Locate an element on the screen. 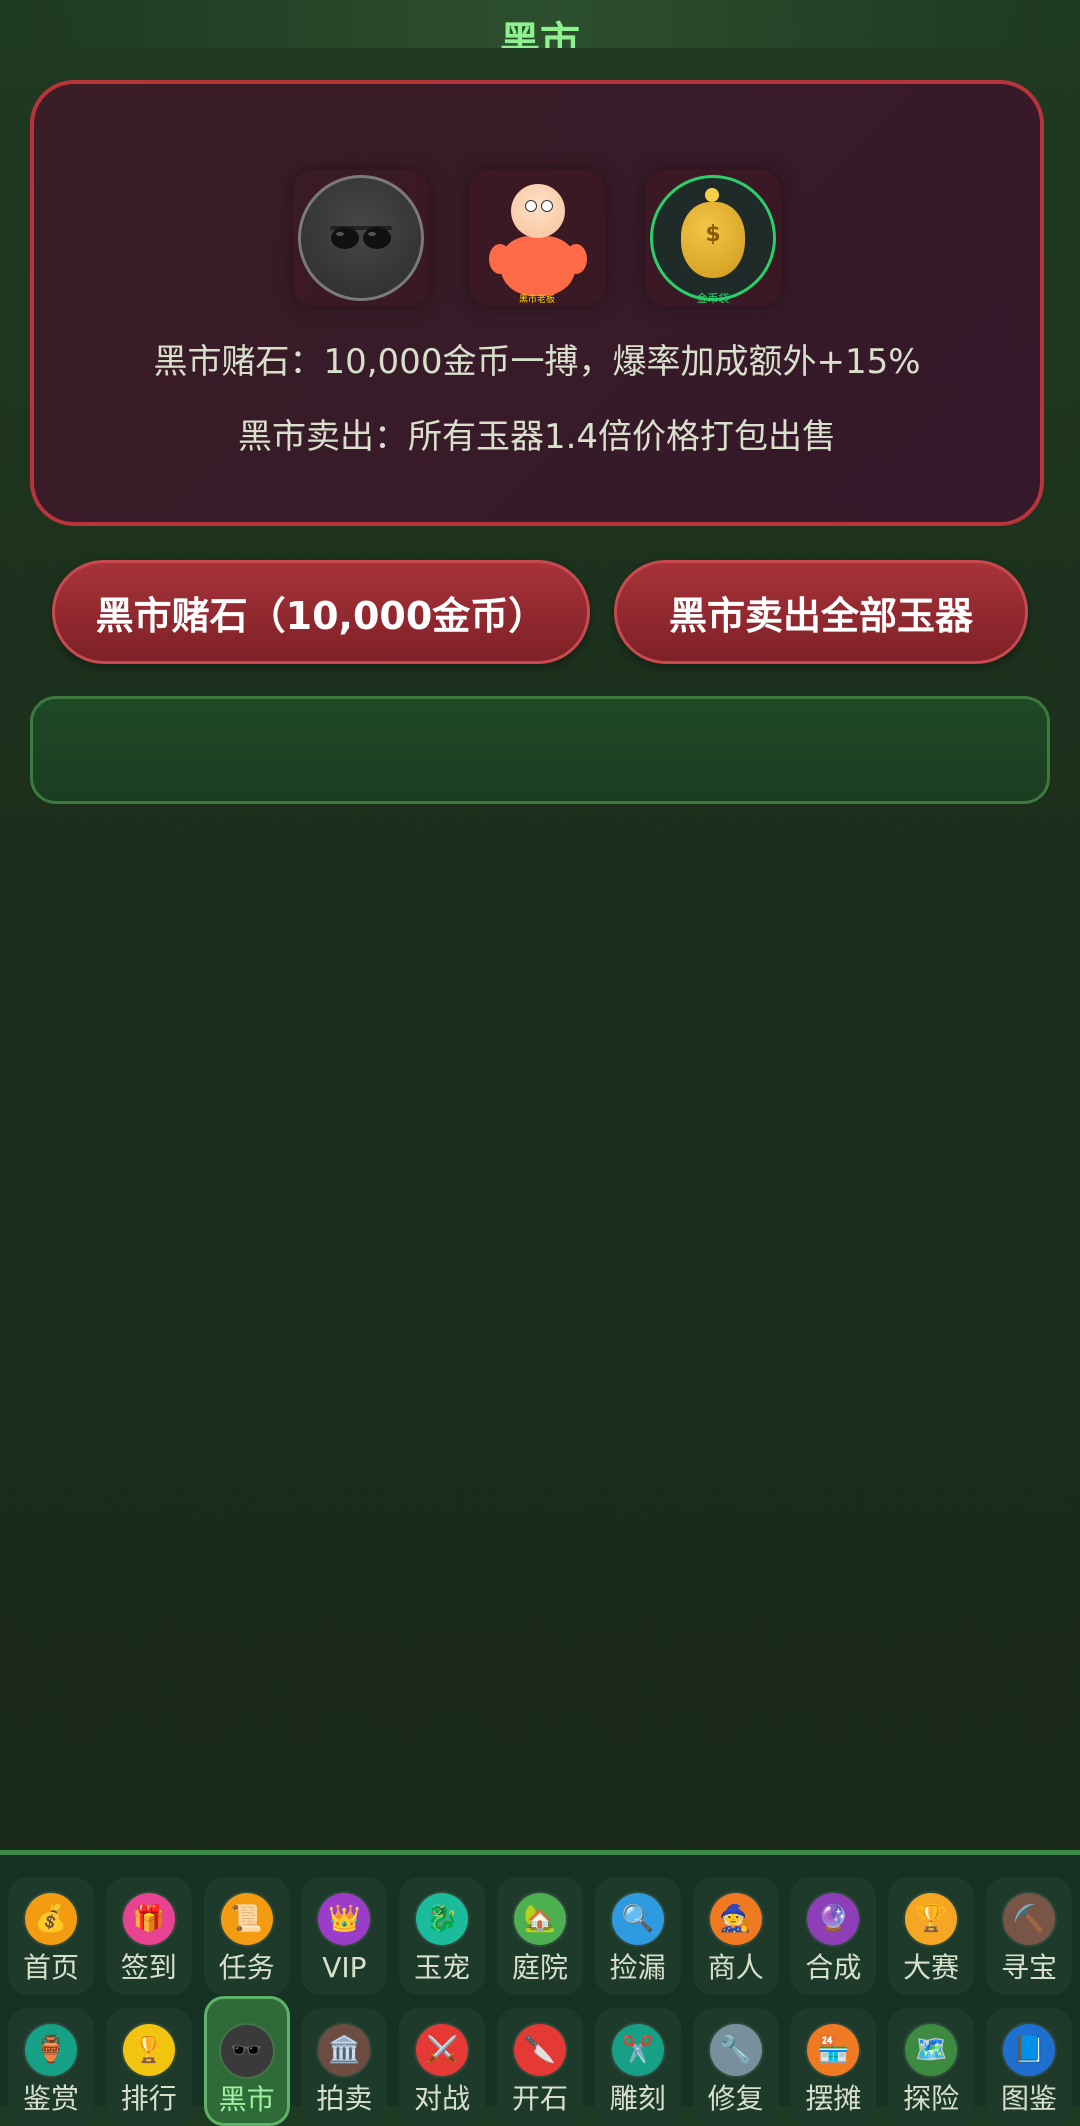 The width and height of the screenshot is (1080, 2126). nav-item: 📘 图鉴 is located at coordinates (1028, 2067).